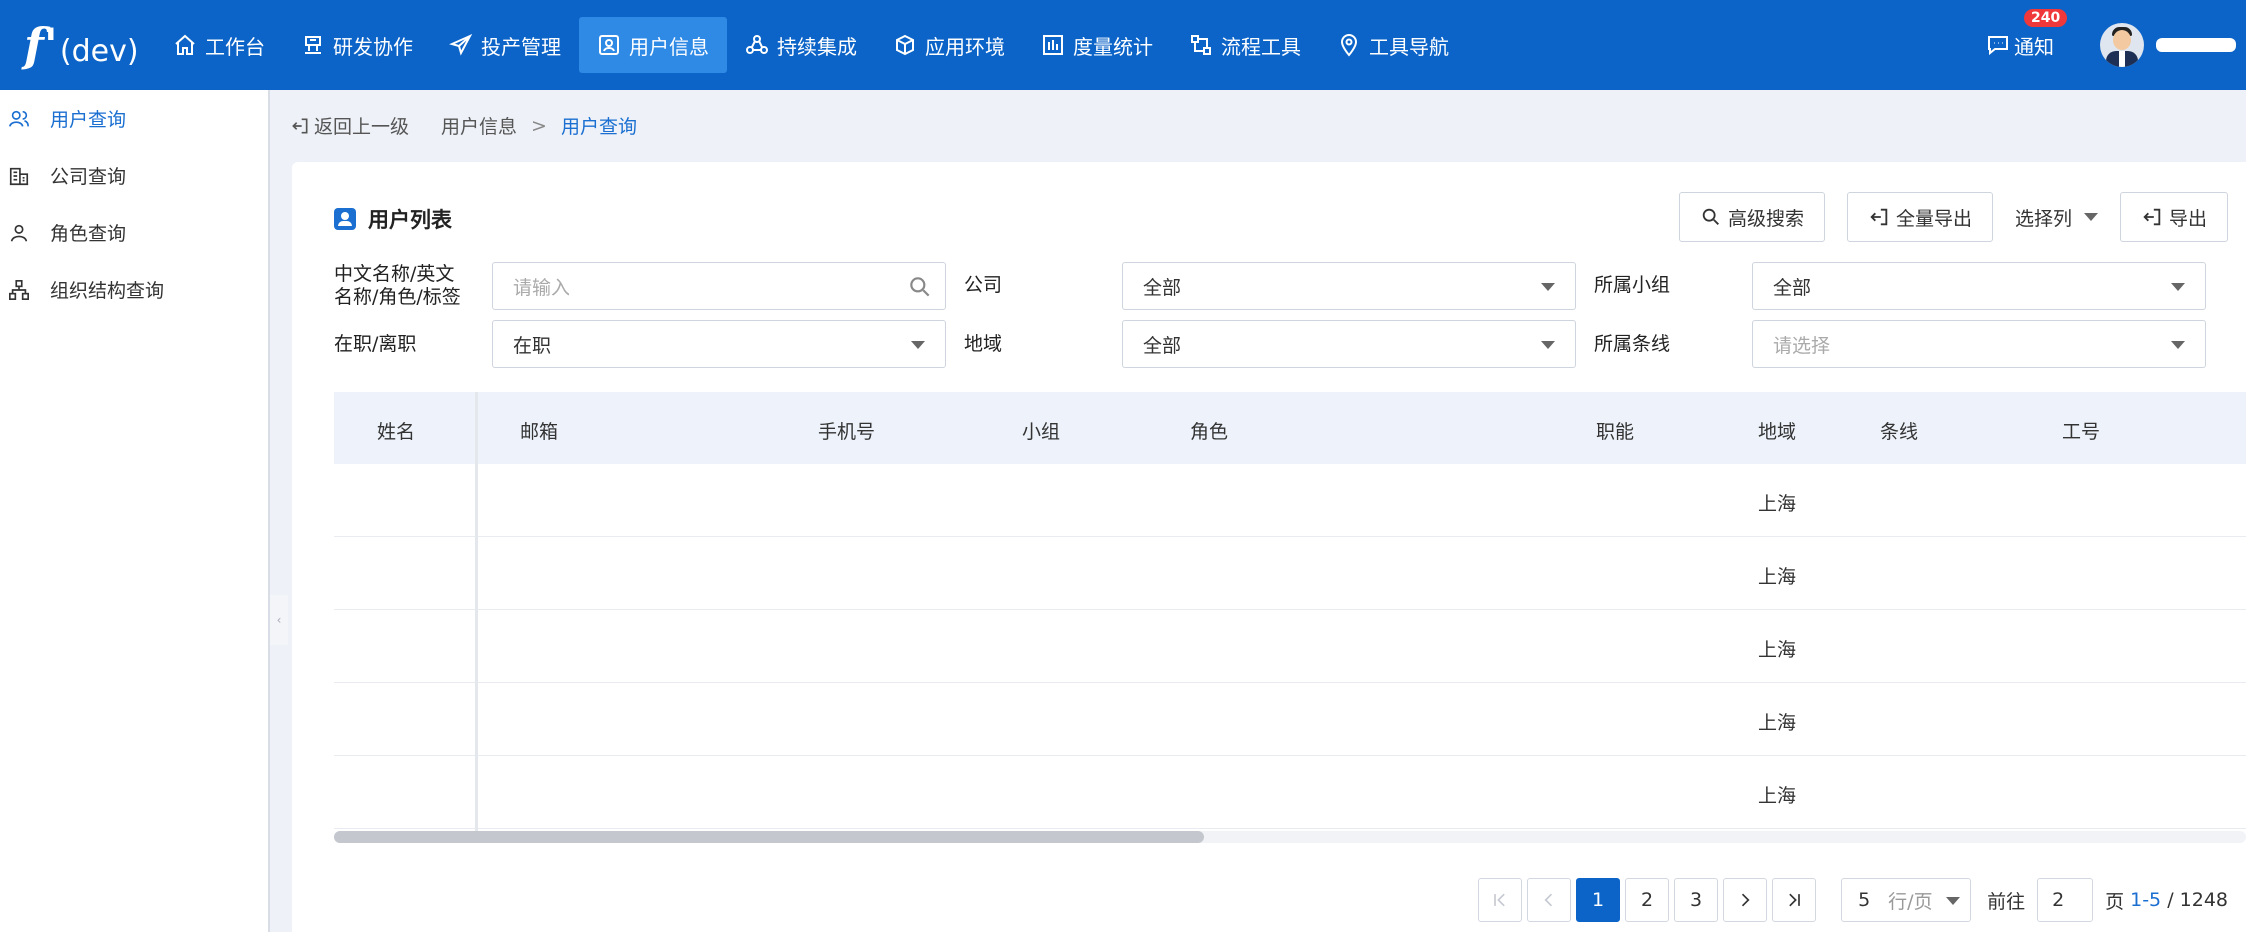  I want to click on name-search-placeholder: 请输入, so click(542, 287).